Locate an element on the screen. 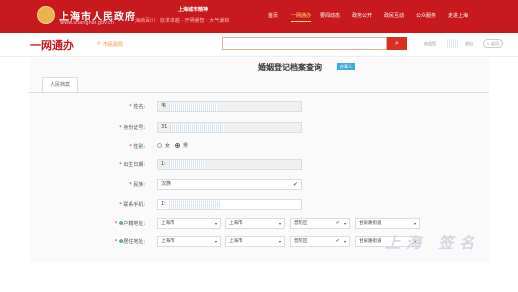 This screenshot has height=292, width=518. slogan-title: 上海城市精神 is located at coordinates (193, 10).